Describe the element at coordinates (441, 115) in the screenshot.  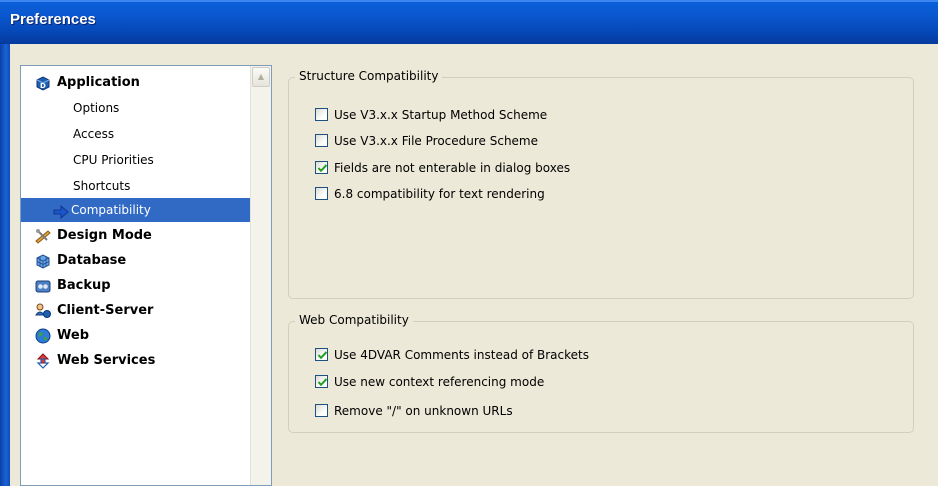
I see `checkbox-label: Use V3.x.x Startup Method Scheme` at that location.